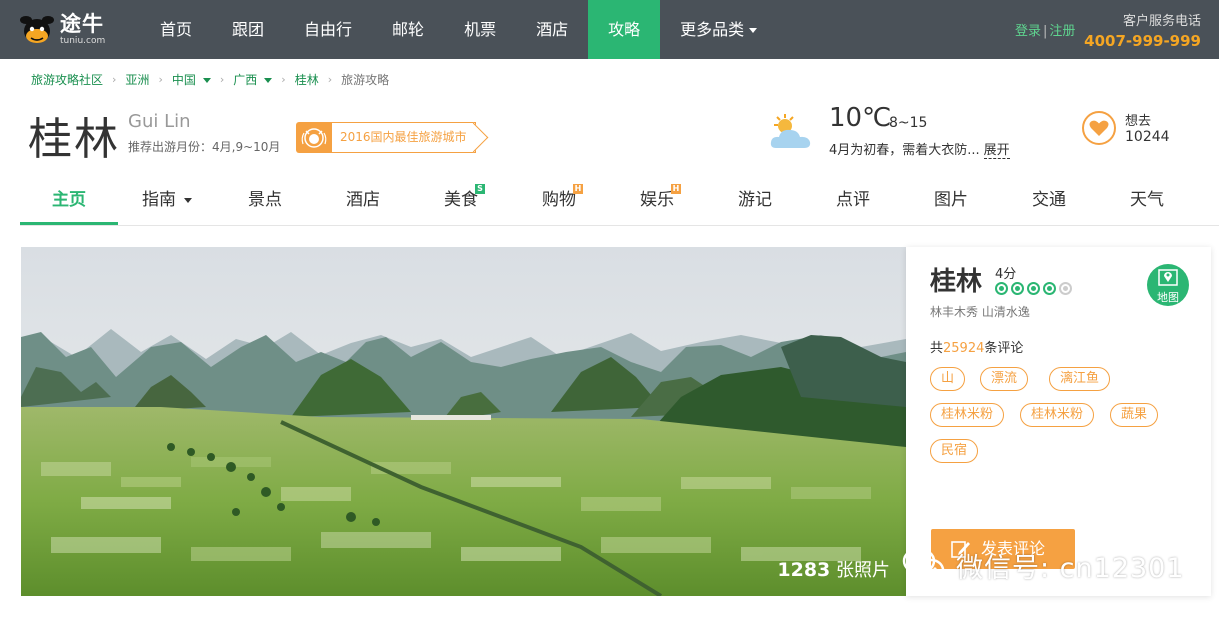 The height and width of the screenshot is (619, 1219). Describe the element at coordinates (204, 147) in the screenshot. I see `best-travel-months: 推荐出游月份：4月,9~10月` at that location.